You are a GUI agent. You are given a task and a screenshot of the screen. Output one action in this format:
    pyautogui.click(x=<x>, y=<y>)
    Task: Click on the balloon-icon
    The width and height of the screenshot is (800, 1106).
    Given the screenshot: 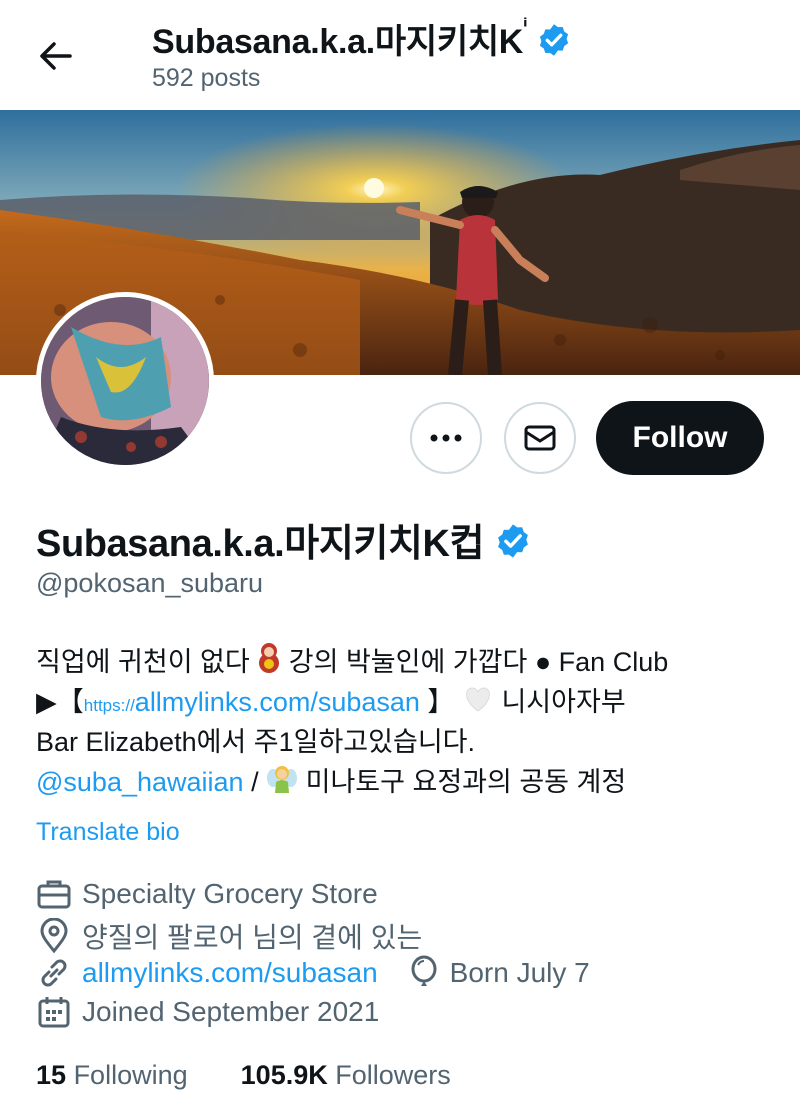 What is the action you would take?
    pyautogui.click(x=424, y=970)
    